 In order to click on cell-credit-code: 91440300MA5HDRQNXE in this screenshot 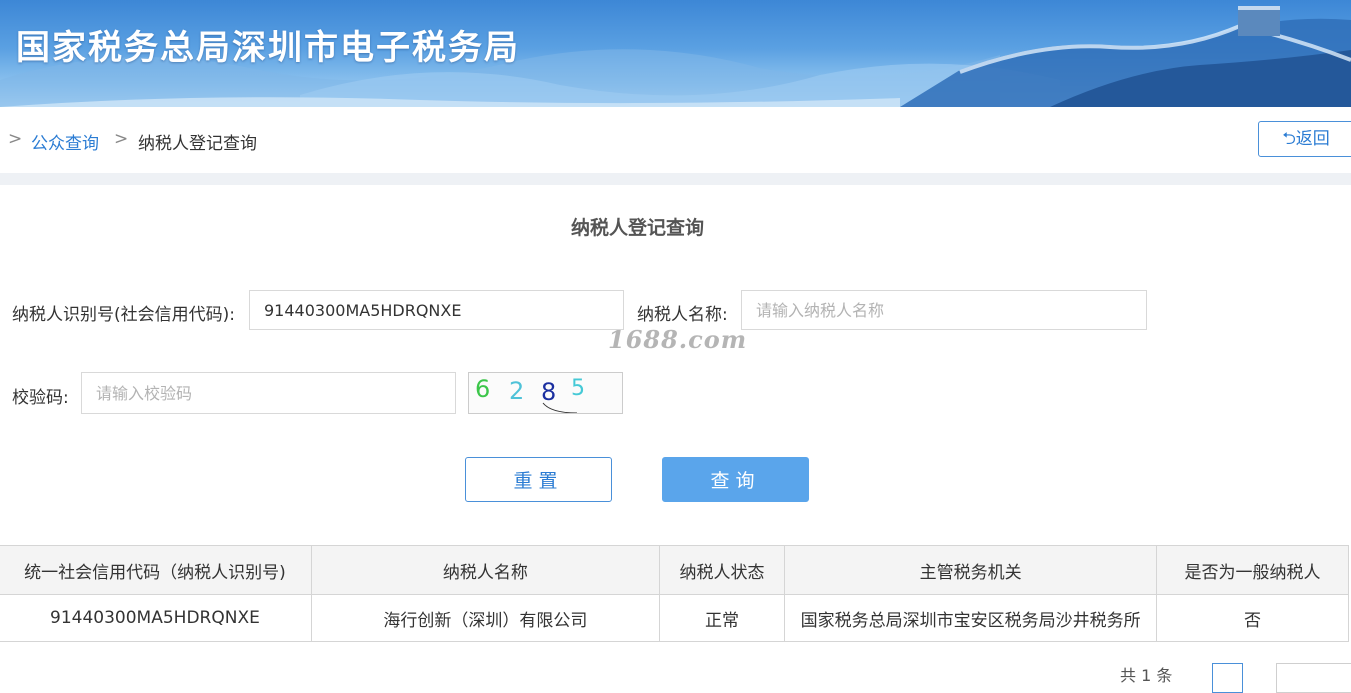, I will do `click(156, 618)`.